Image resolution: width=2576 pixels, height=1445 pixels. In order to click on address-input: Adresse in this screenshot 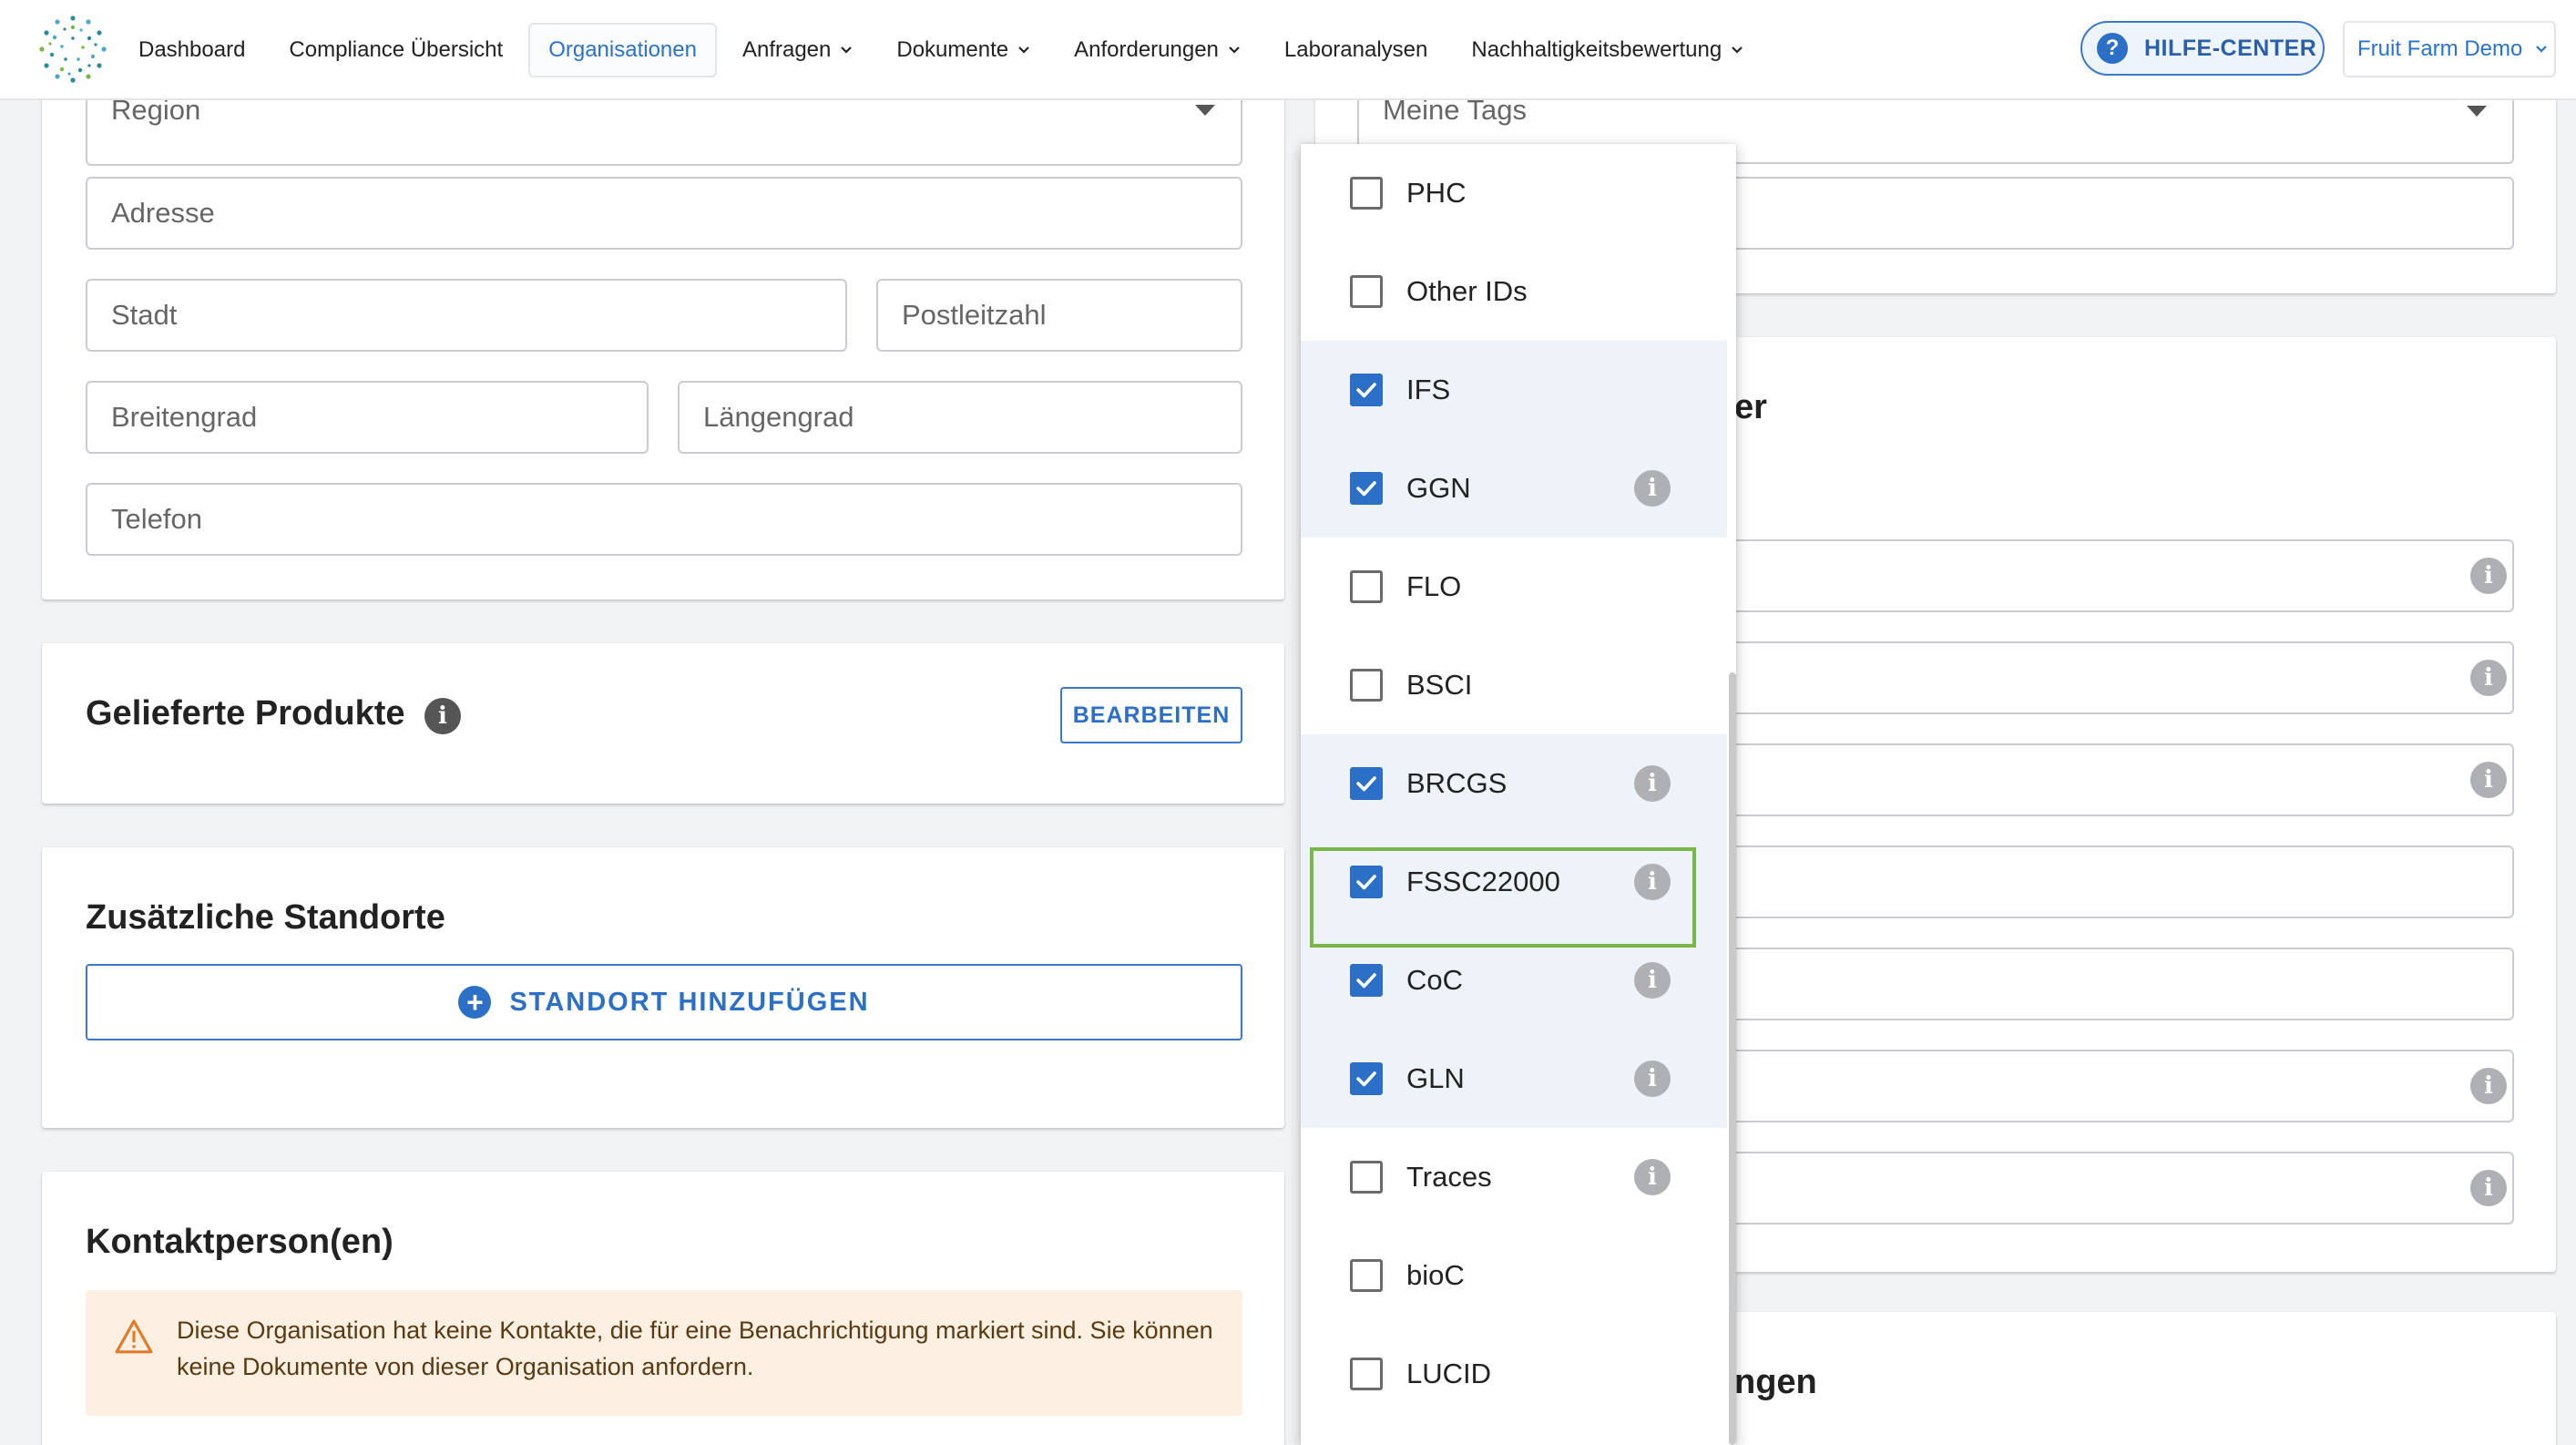, I will do `click(664, 213)`.